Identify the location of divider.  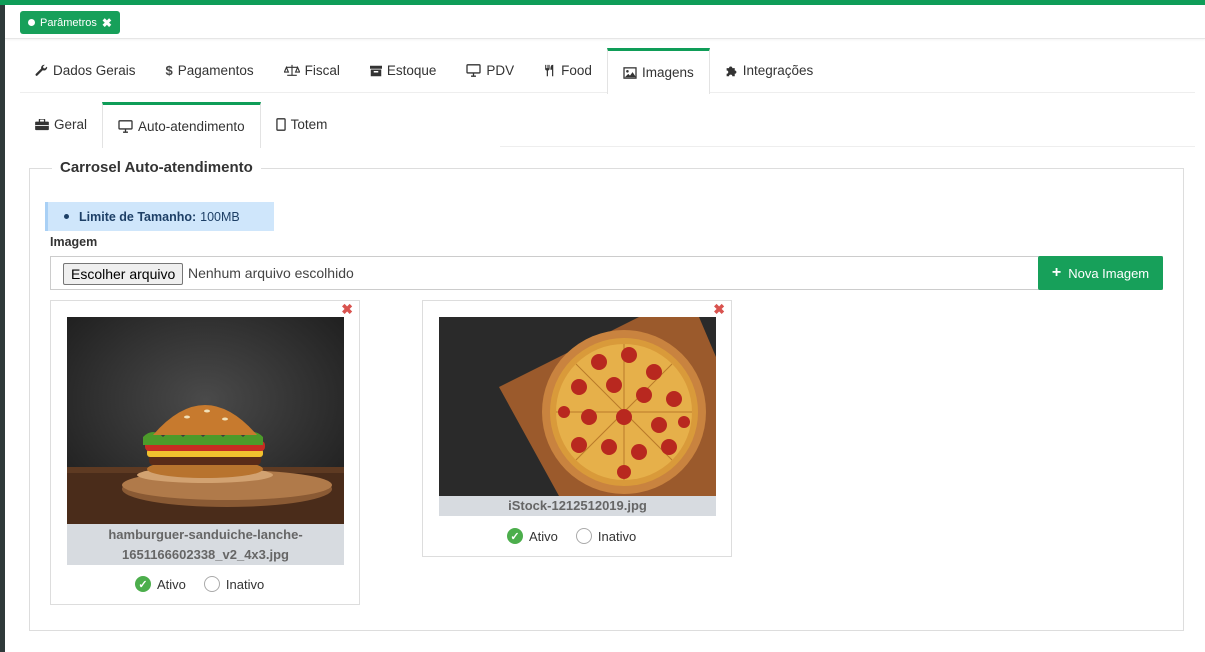
(847, 146).